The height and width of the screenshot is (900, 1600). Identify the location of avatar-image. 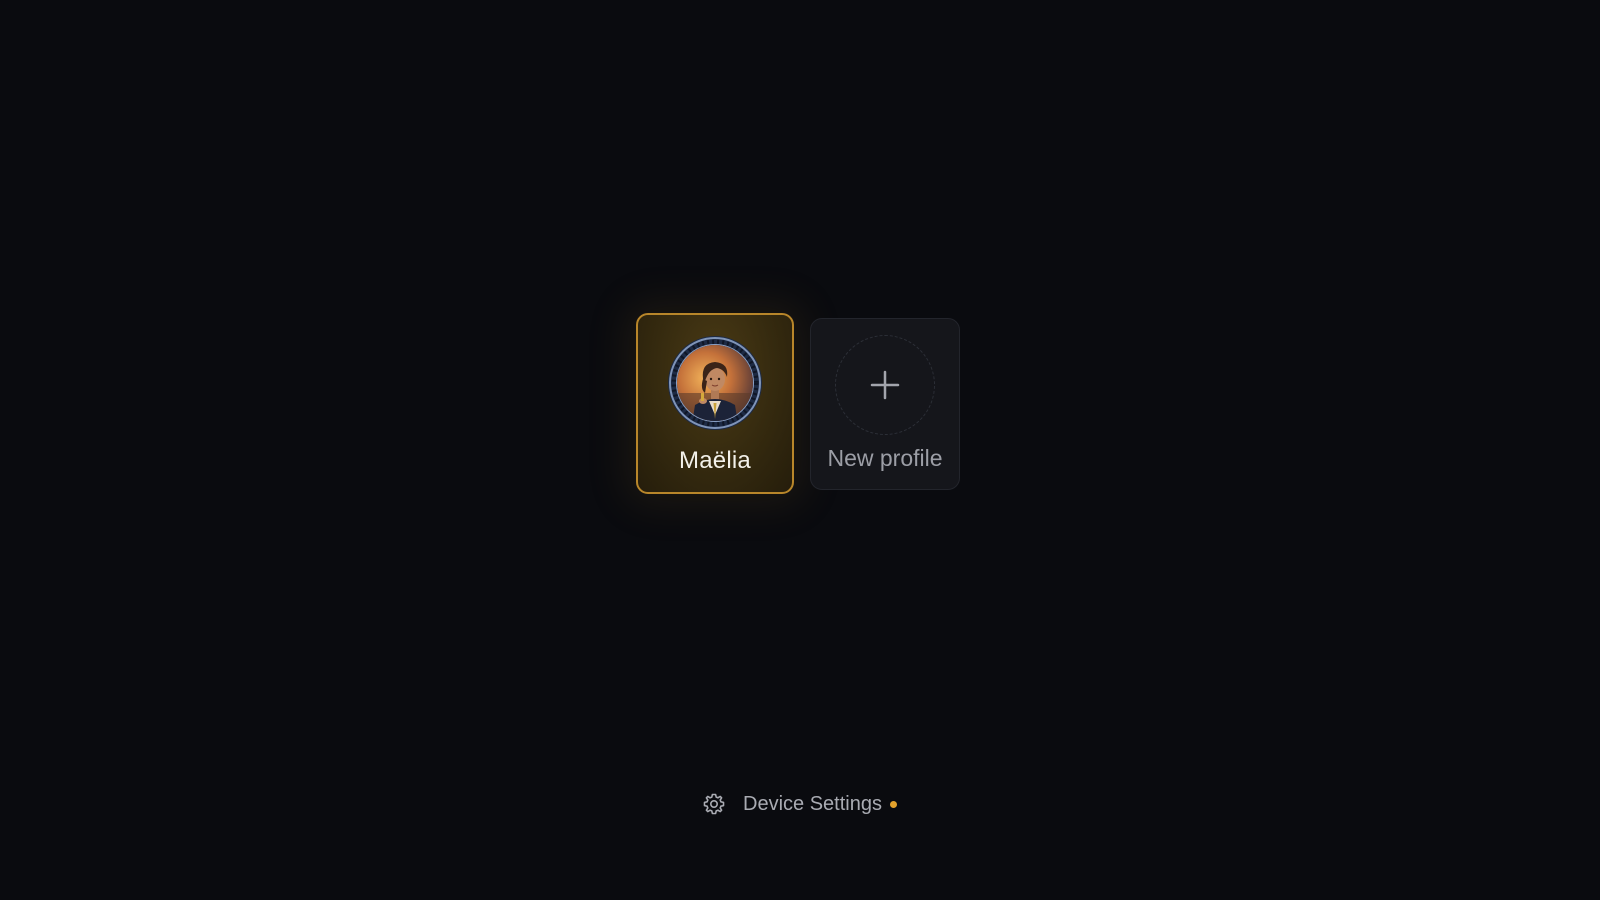
(715, 383).